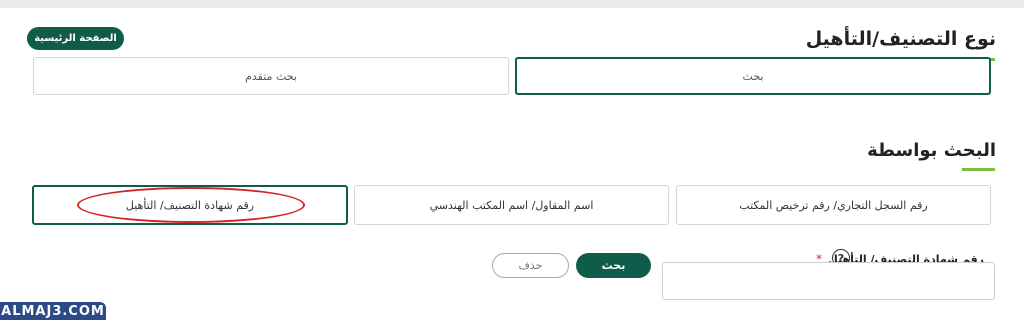 Image resolution: width=1024 pixels, height=320 pixels. What do you see at coordinates (753, 76) in the screenshot?
I see `tab-search: بحث` at bounding box center [753, 76].